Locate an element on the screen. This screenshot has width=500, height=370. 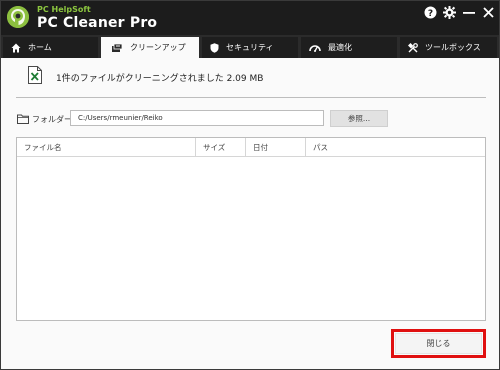
cleanup-summary: 1件のファイルがクリーニングされました 2.09 MB is located at coordinates (160, 79).